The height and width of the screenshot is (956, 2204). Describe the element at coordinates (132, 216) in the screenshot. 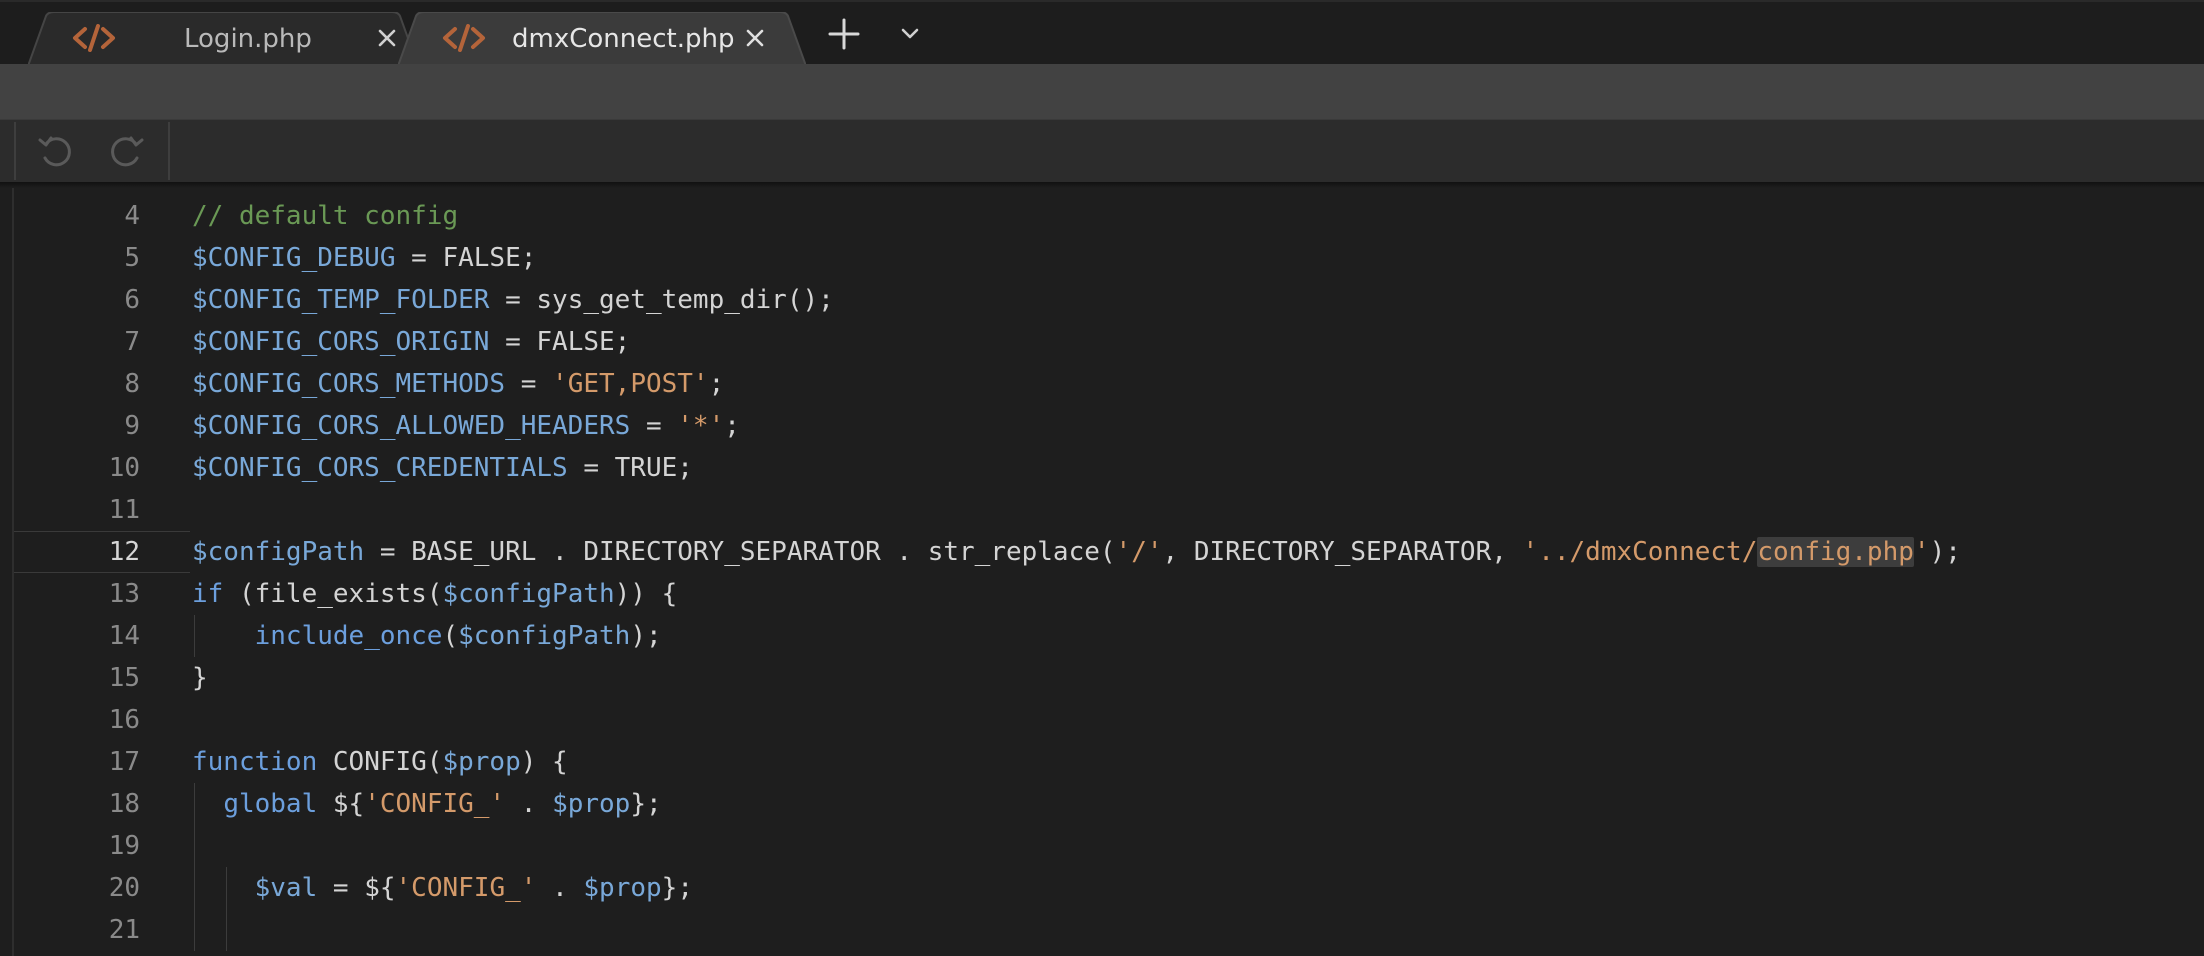

I see `line-number: 4` at that location.